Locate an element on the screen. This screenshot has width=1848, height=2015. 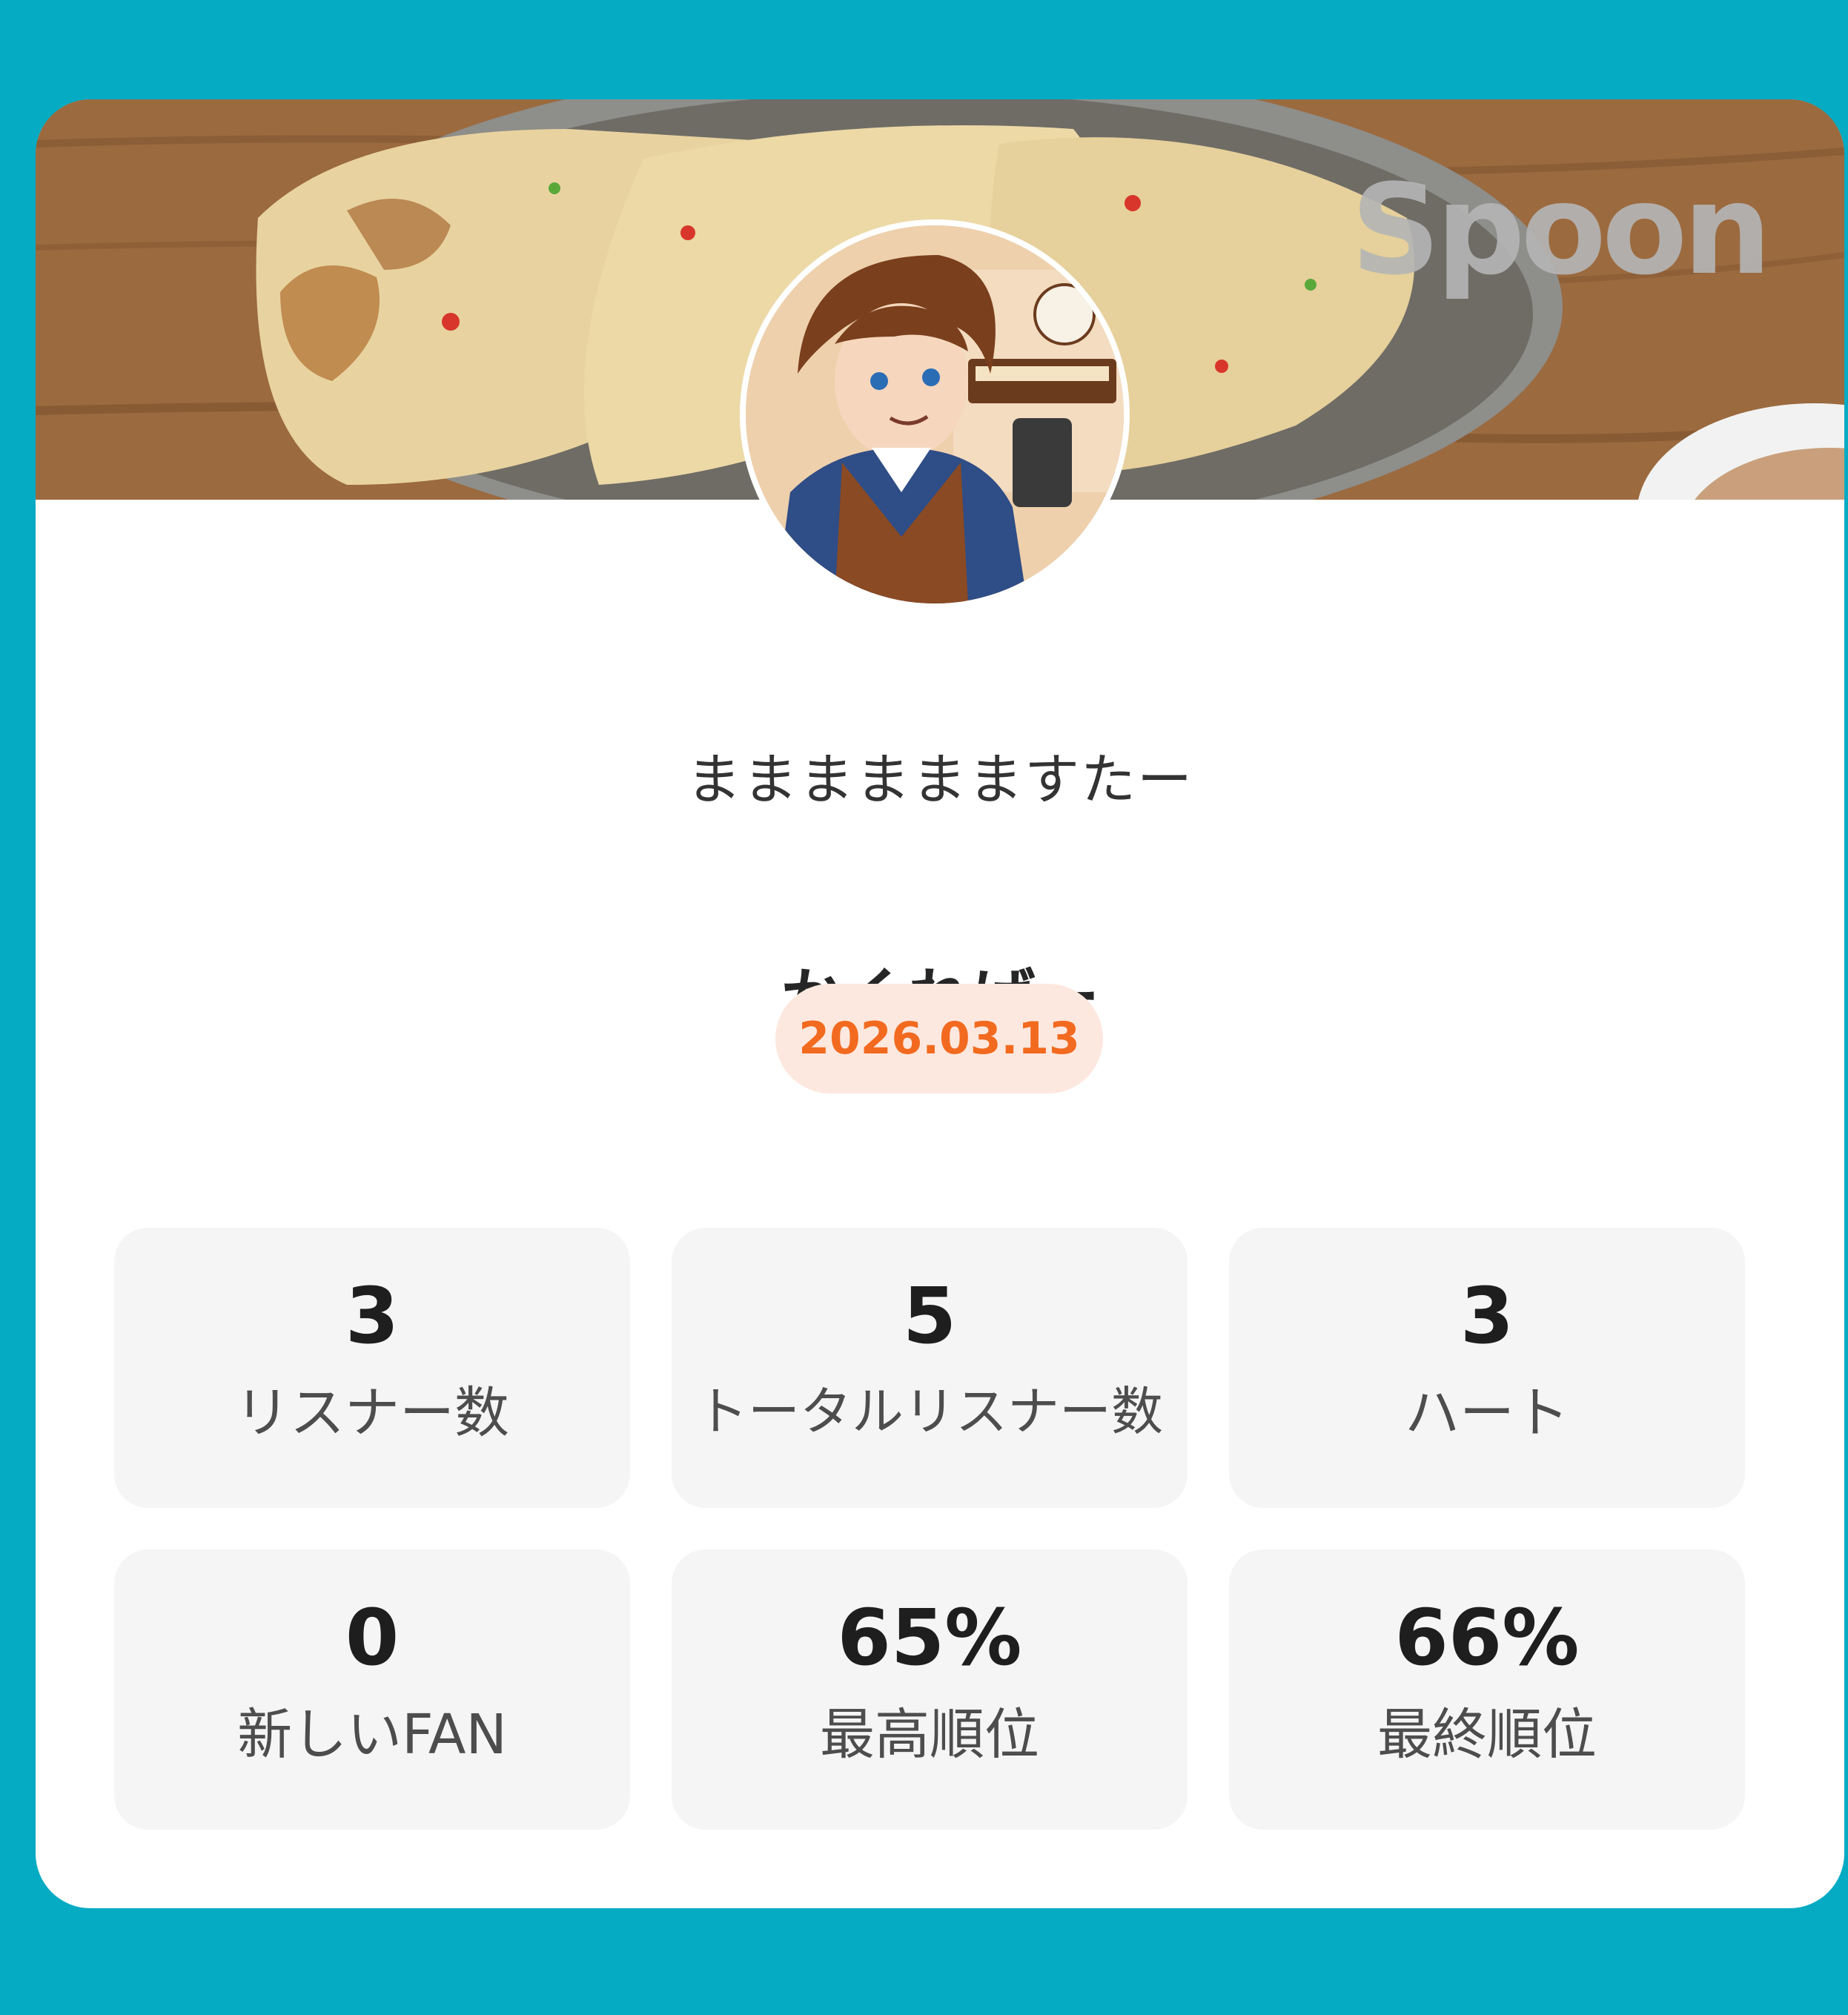
stat-label: トータルリスナー数 is located at coordinates (929, 1411).